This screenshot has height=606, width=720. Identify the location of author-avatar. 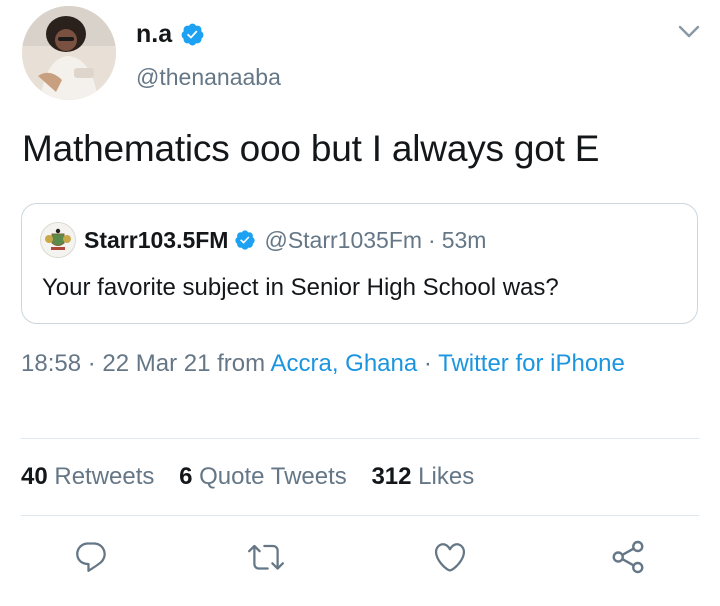
(69, 53).